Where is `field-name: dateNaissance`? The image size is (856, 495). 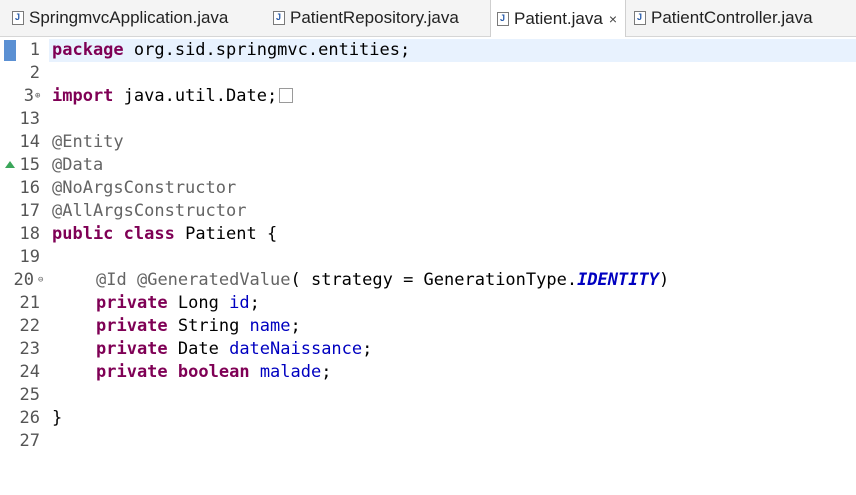
field-name: dateNaissance is located at coordinates (296, 349).